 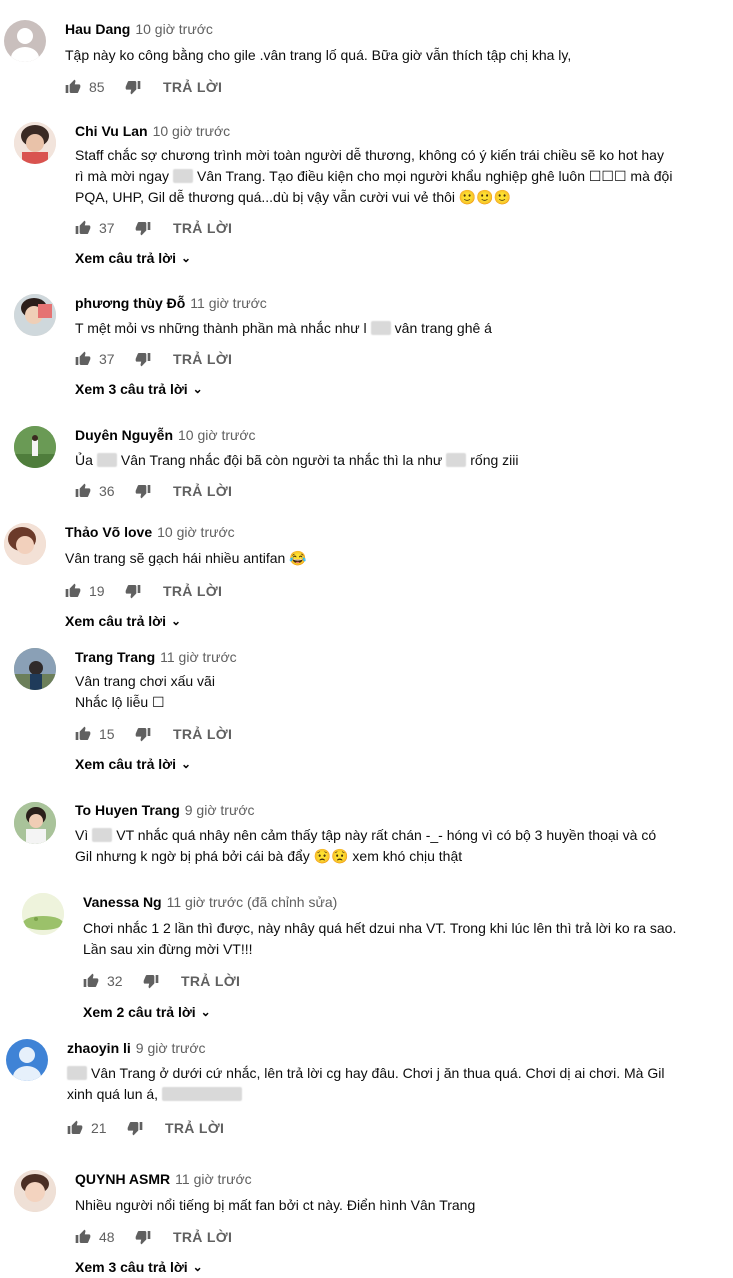 I want to click on view-replies-label: Xem 3 câu trả lời, so click(x=131, y=389).